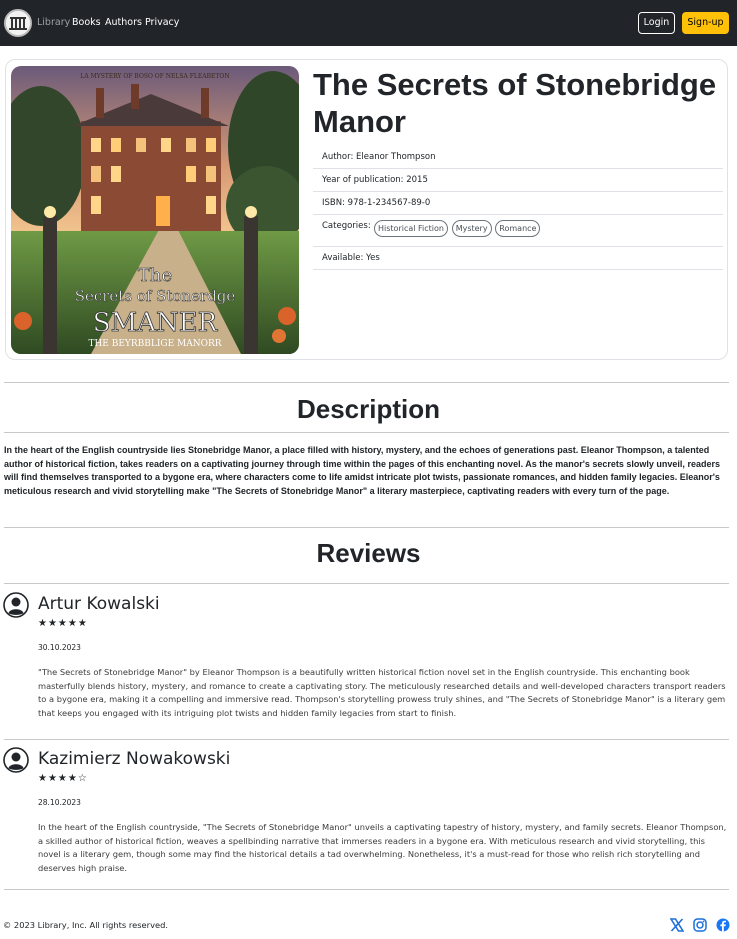 The image size is (737, 939). Describe the element at coordinates (63, 623) in the screenshot. I see `rating-stars: ★★★★★` at that location.